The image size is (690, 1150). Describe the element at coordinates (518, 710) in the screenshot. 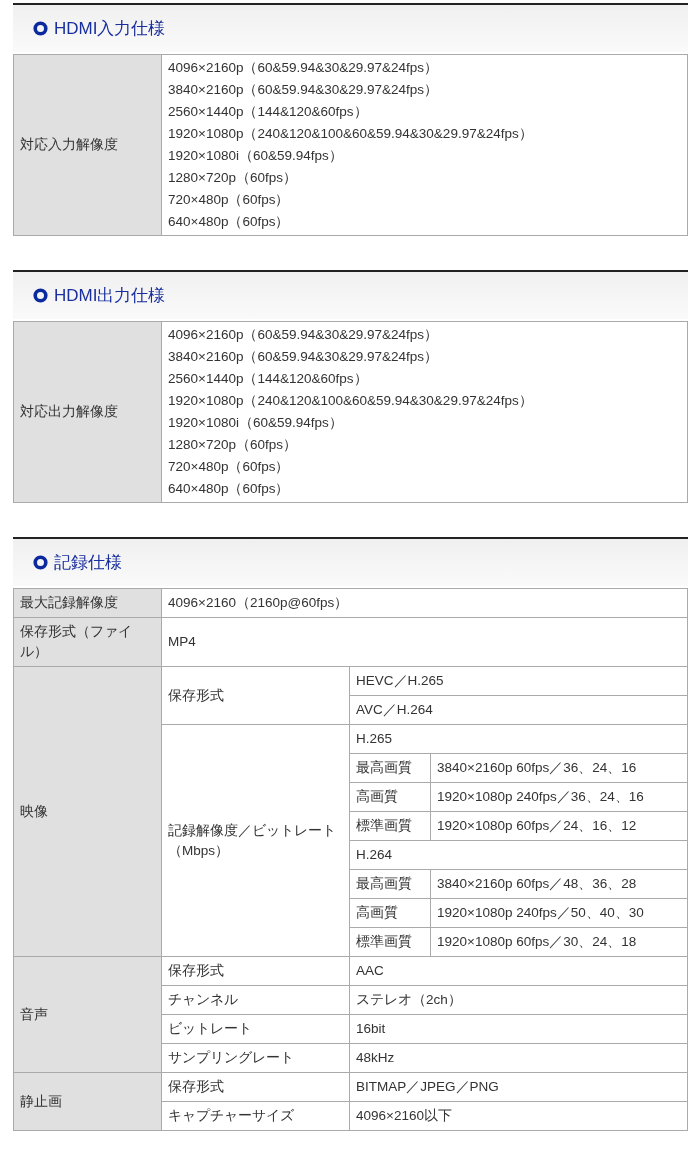

I see `table-cell: AVC／H.264` at that location.